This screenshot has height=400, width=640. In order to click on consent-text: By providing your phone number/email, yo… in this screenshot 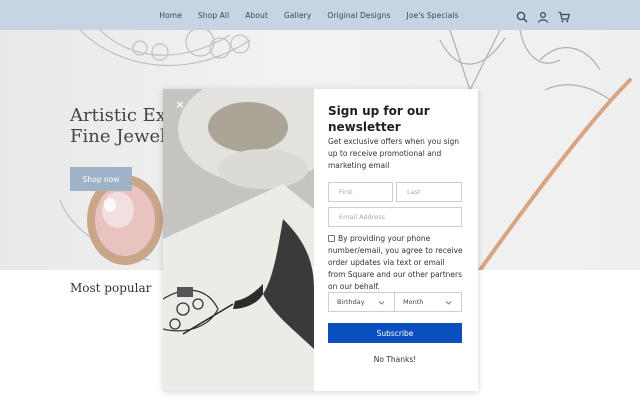, I will do `click(395, 262)`.